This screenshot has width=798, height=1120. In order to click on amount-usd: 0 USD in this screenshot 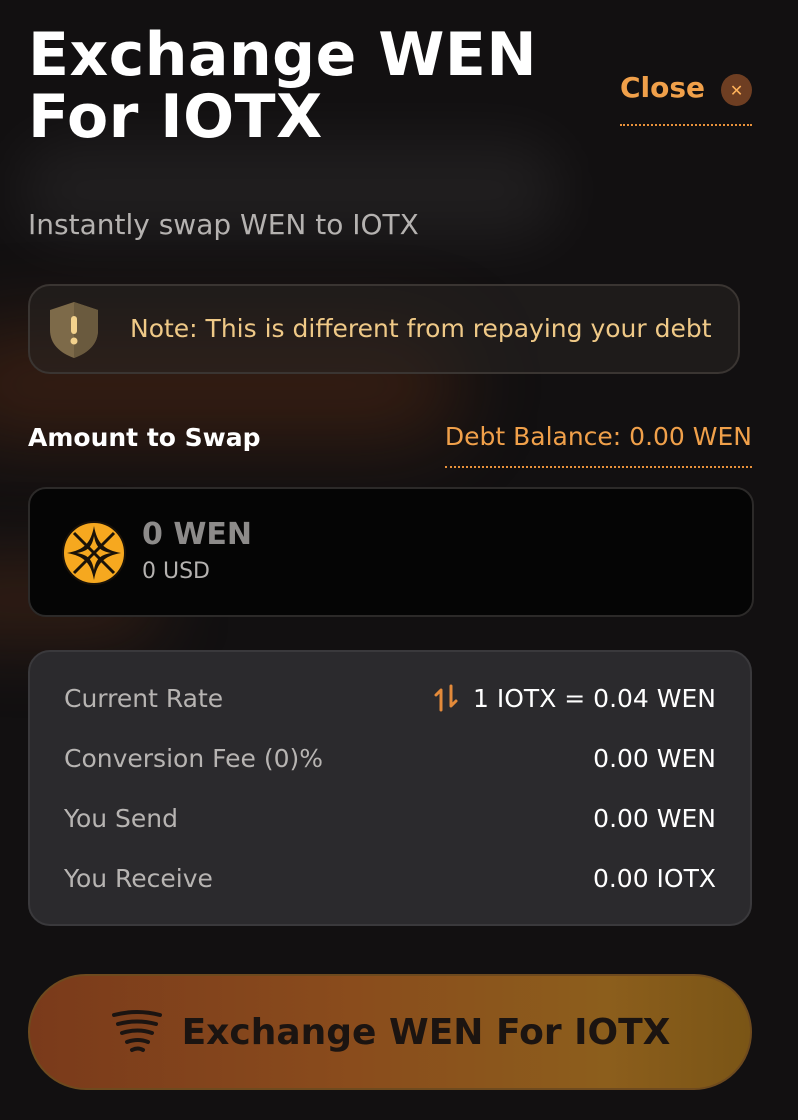, I will do `click(176, 571)`.